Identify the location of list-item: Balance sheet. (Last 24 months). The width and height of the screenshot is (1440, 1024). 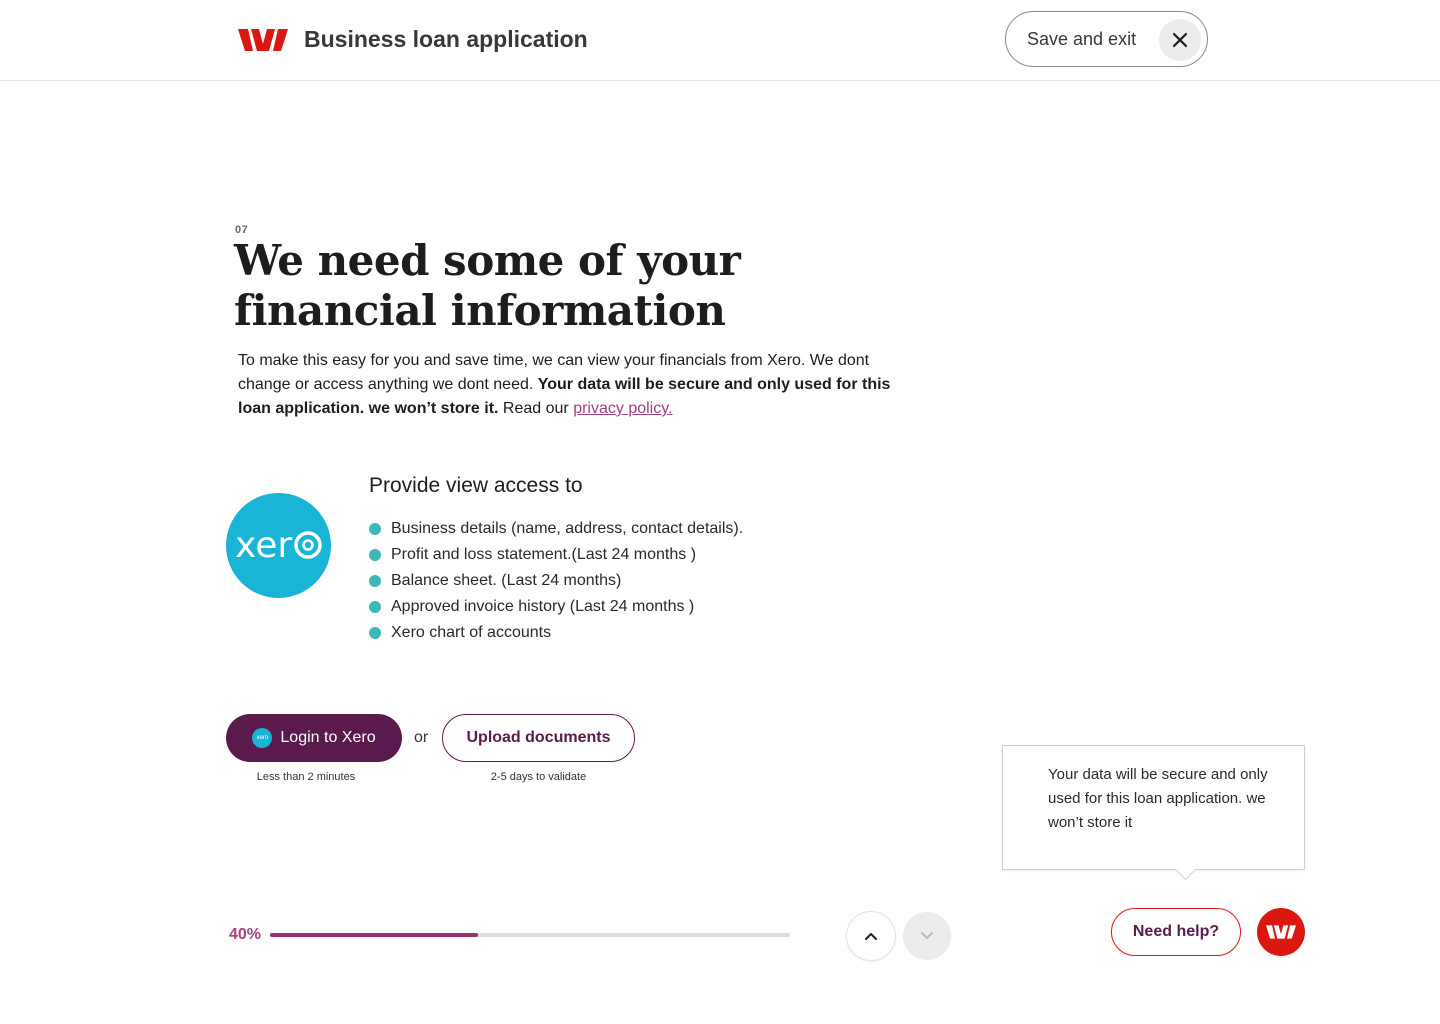
(556, 581).